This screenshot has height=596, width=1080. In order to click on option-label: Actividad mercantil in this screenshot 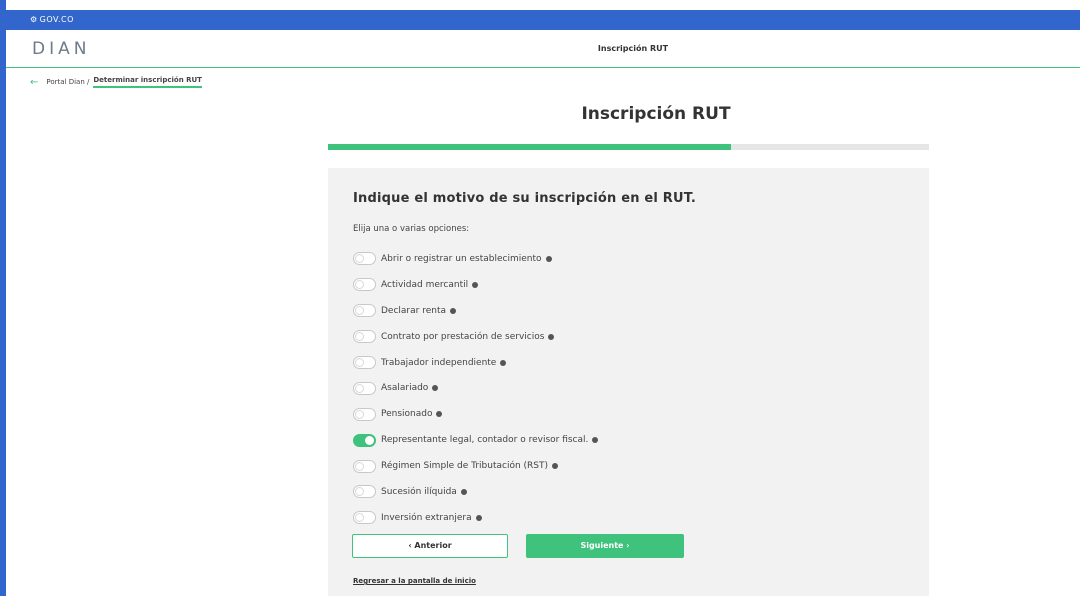, I will do `click(425, 284)`.